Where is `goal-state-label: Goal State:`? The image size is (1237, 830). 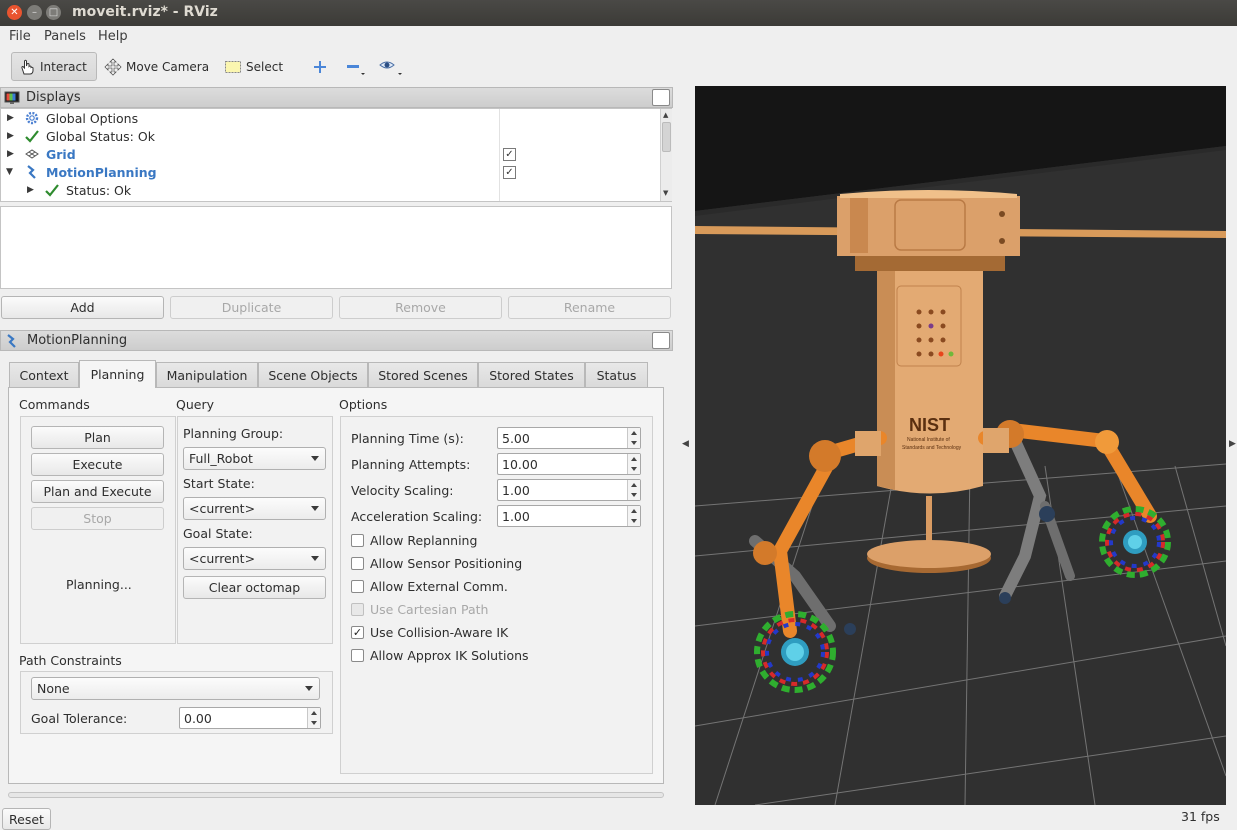 goal-state-label: Goal State: is located at coordinates (218, 533).